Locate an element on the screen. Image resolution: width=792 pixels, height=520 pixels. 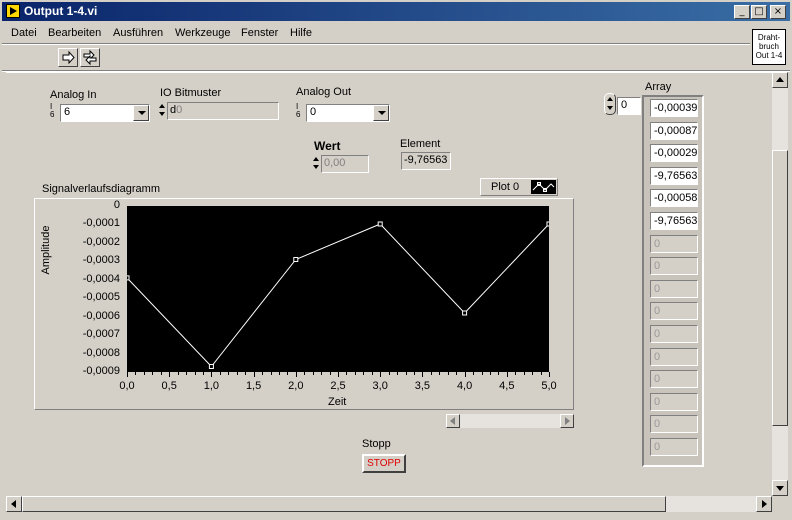
x-tick-label: 1,0 is located at coordinates (211, 386).